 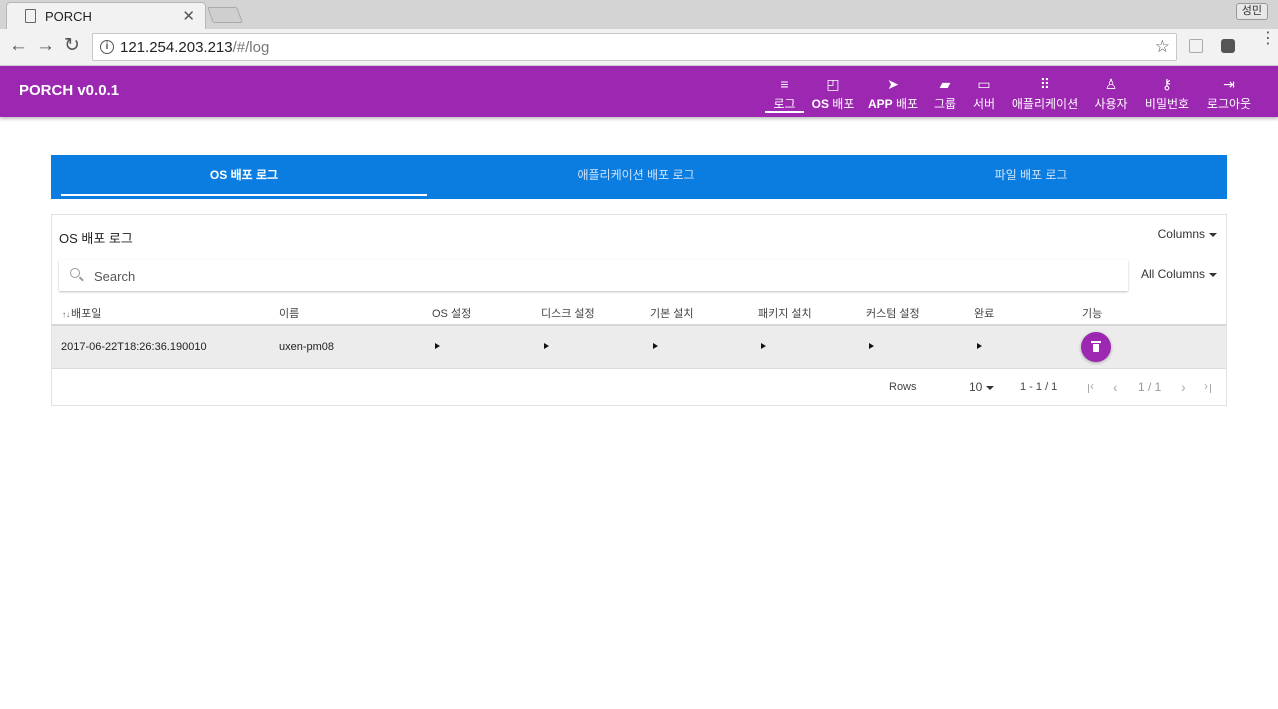 I want to click on column-header-complete: 완료, so click(x=984, y=313).